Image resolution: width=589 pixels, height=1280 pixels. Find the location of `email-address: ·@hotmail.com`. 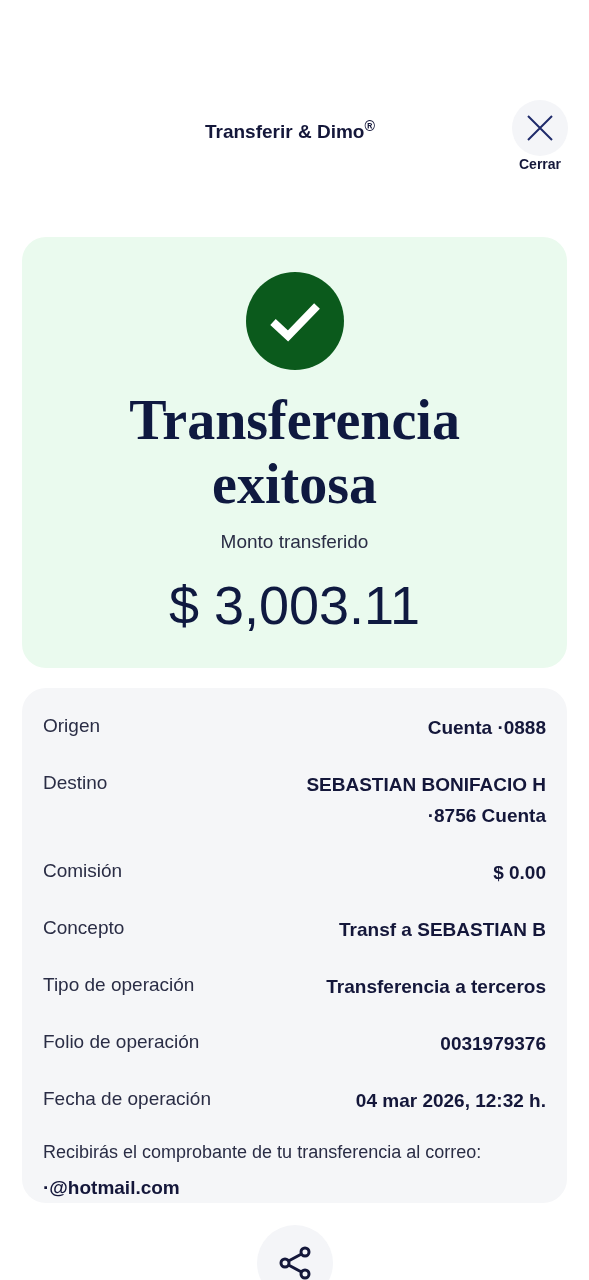

email-address: ·@hotmail.com is located at coordinates (112, 1188).